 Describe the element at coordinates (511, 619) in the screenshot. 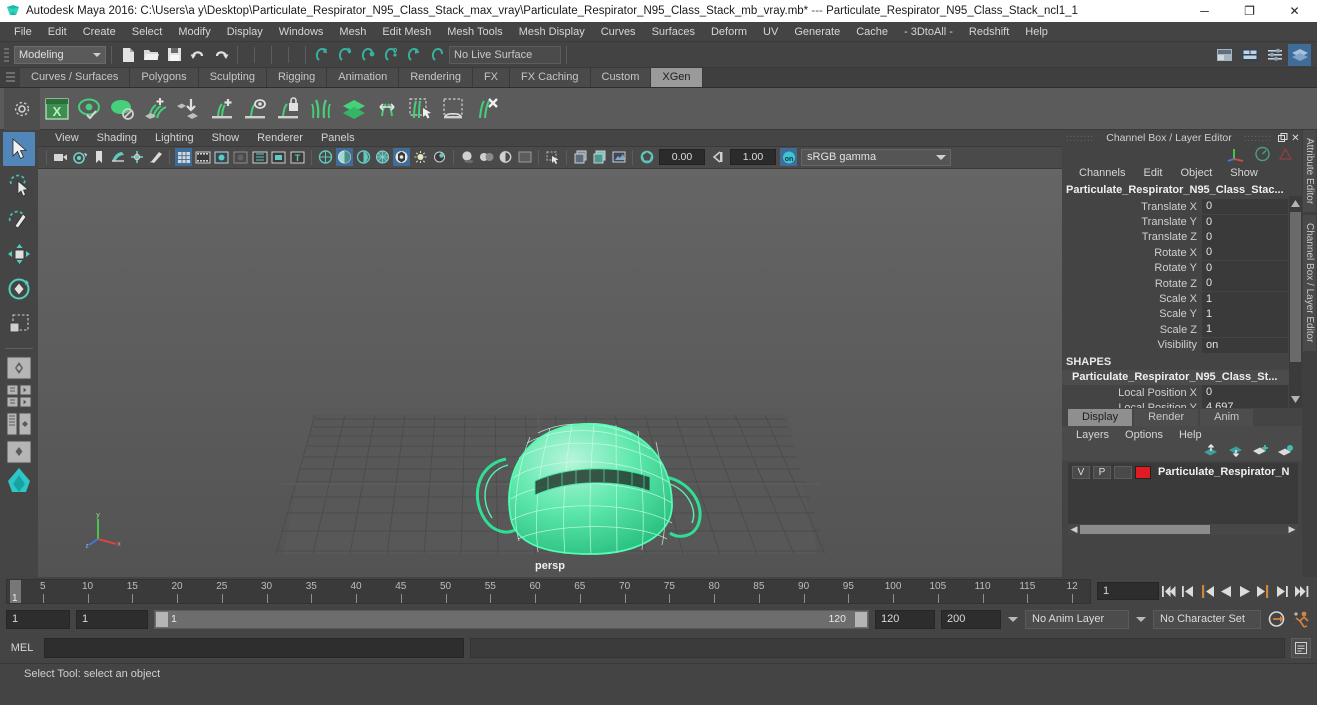

I see `range-slider: 1 120` at that location.